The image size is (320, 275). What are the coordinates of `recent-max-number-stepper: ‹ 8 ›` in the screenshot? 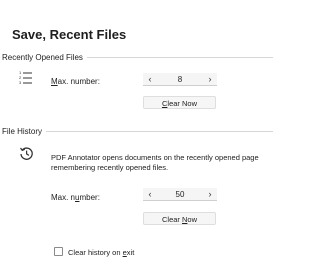 It's located at (180, 79).